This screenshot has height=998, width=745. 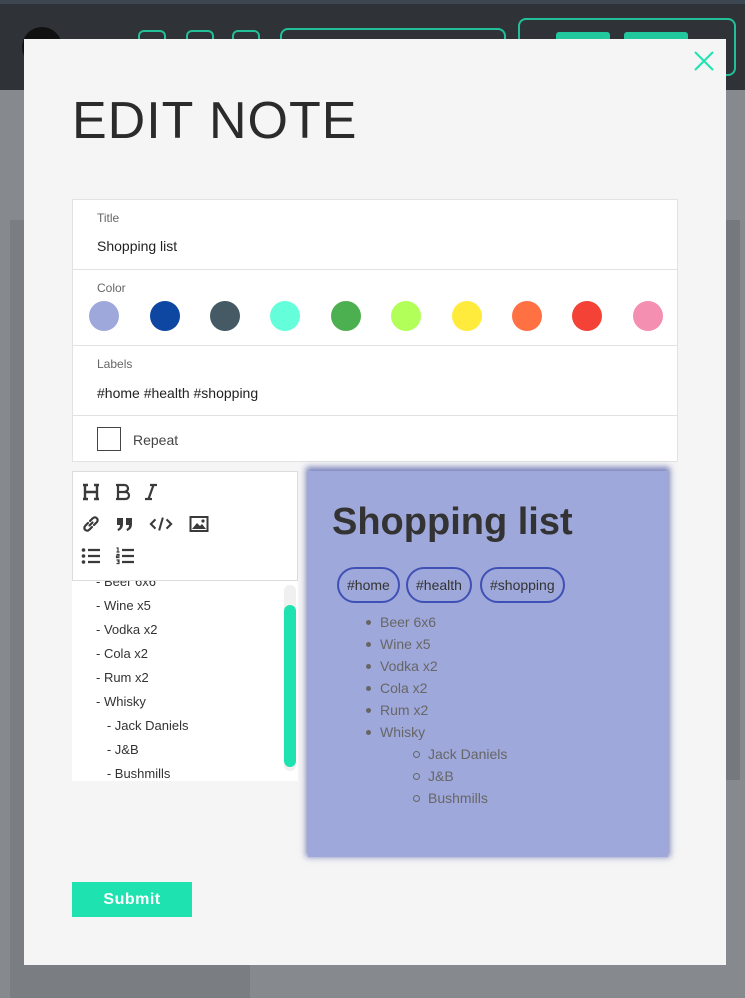 I want to click on labels-field: Labels, so click(x=375, y=381).